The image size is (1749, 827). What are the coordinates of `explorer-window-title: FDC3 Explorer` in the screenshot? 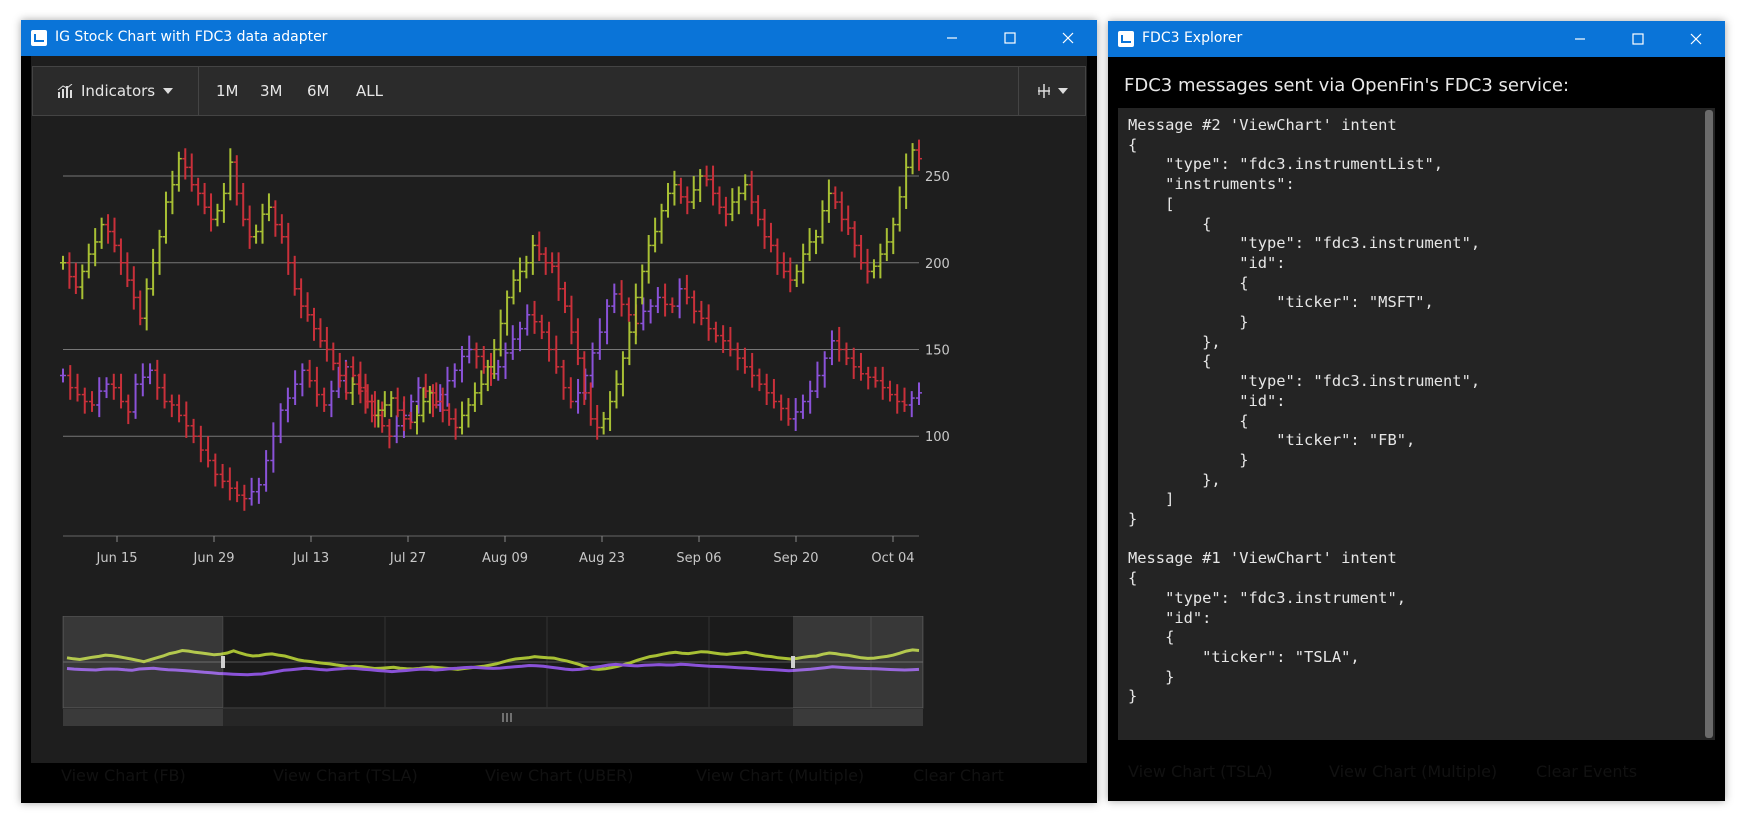 It's located at (1192, 38).